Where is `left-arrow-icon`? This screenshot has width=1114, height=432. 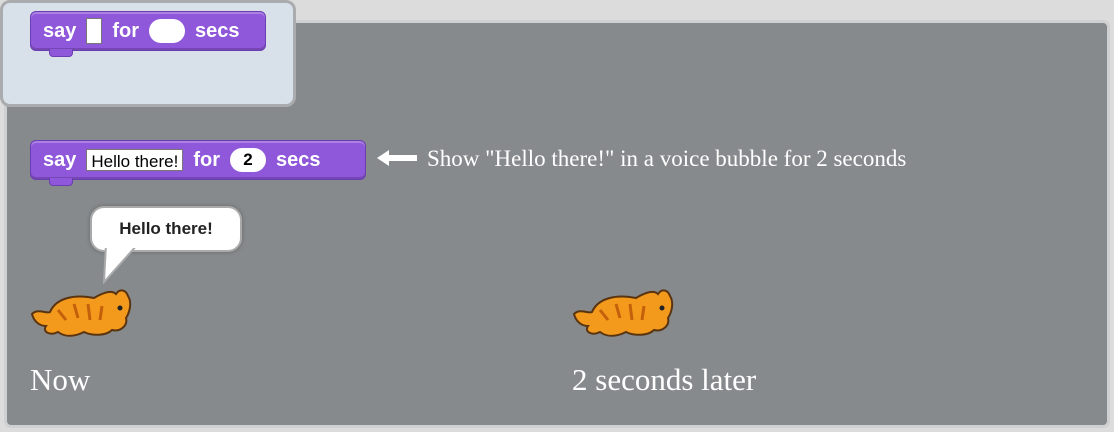
left-arrow-icon is located at coordinates (397, 158).